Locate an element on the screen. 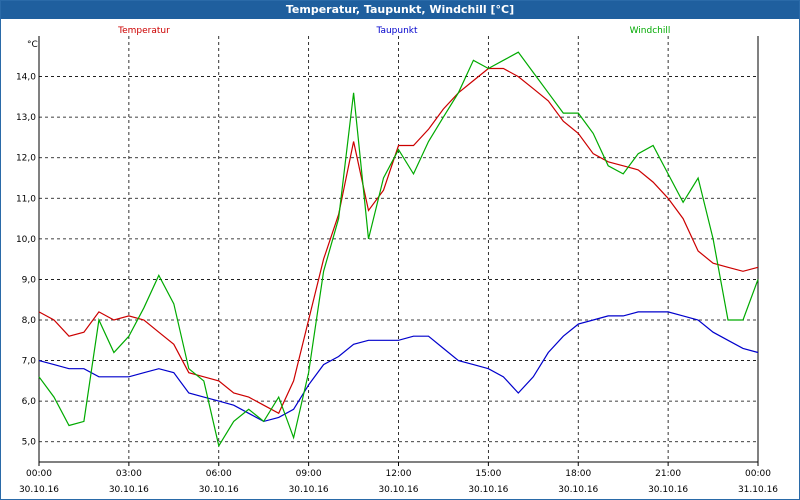 This screenshot has width=800, height=500. legend-taupunkt: Taupunkt is located at coordinates (396, 31).